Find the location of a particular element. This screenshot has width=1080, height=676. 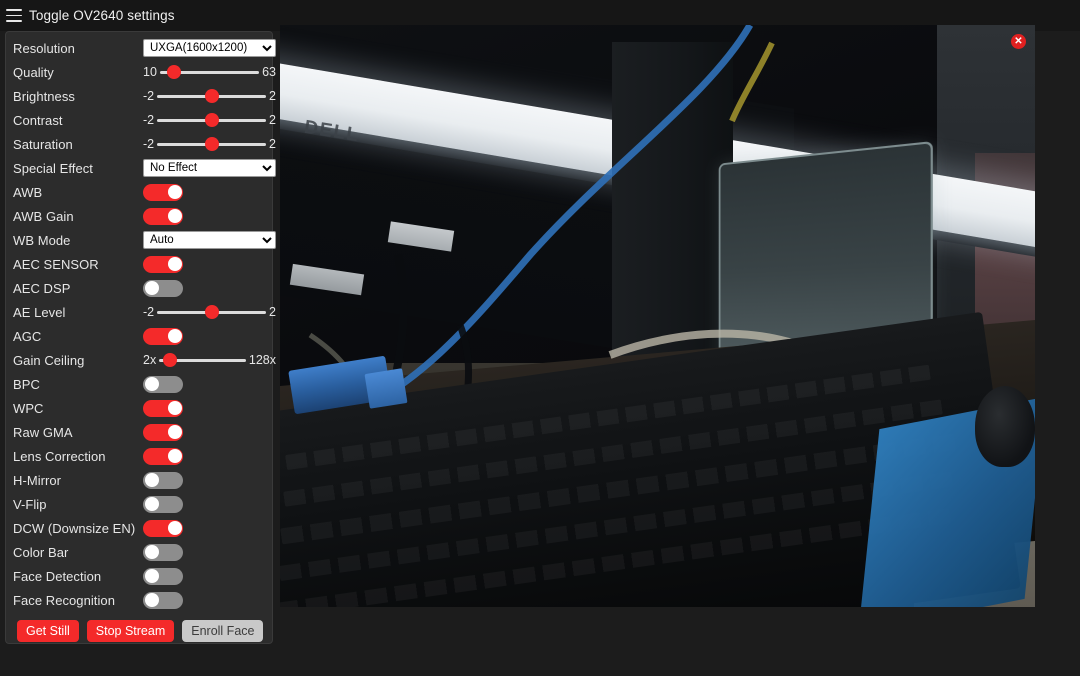

setting-label: Gain Ceiling is located at coordinates (49, 360).